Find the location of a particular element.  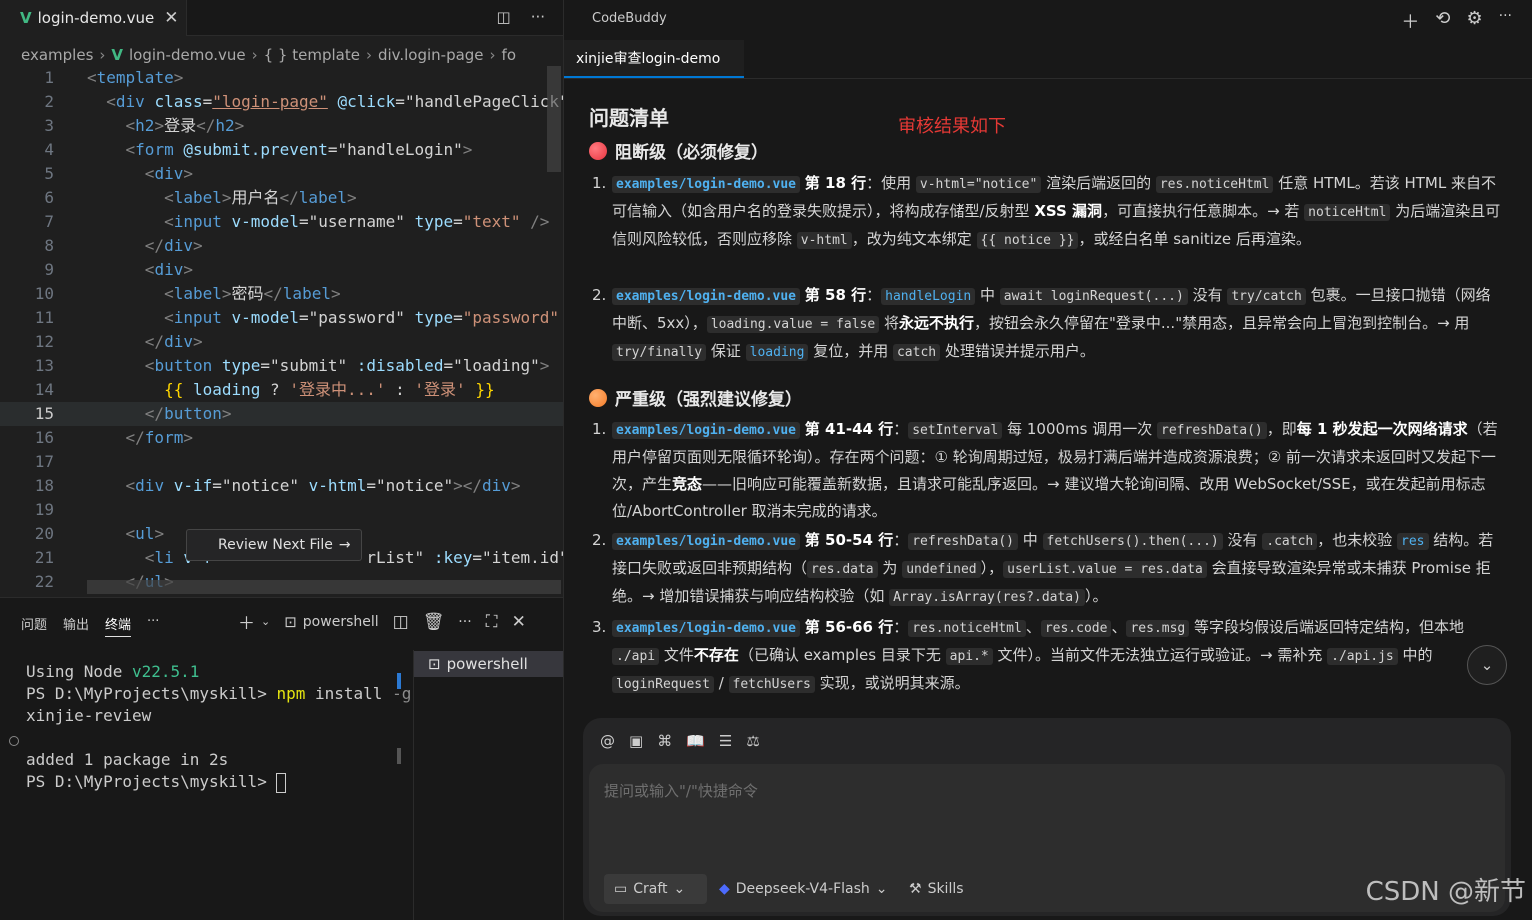

breadcrumb-examples: examples is located at coordinates (57, 55).